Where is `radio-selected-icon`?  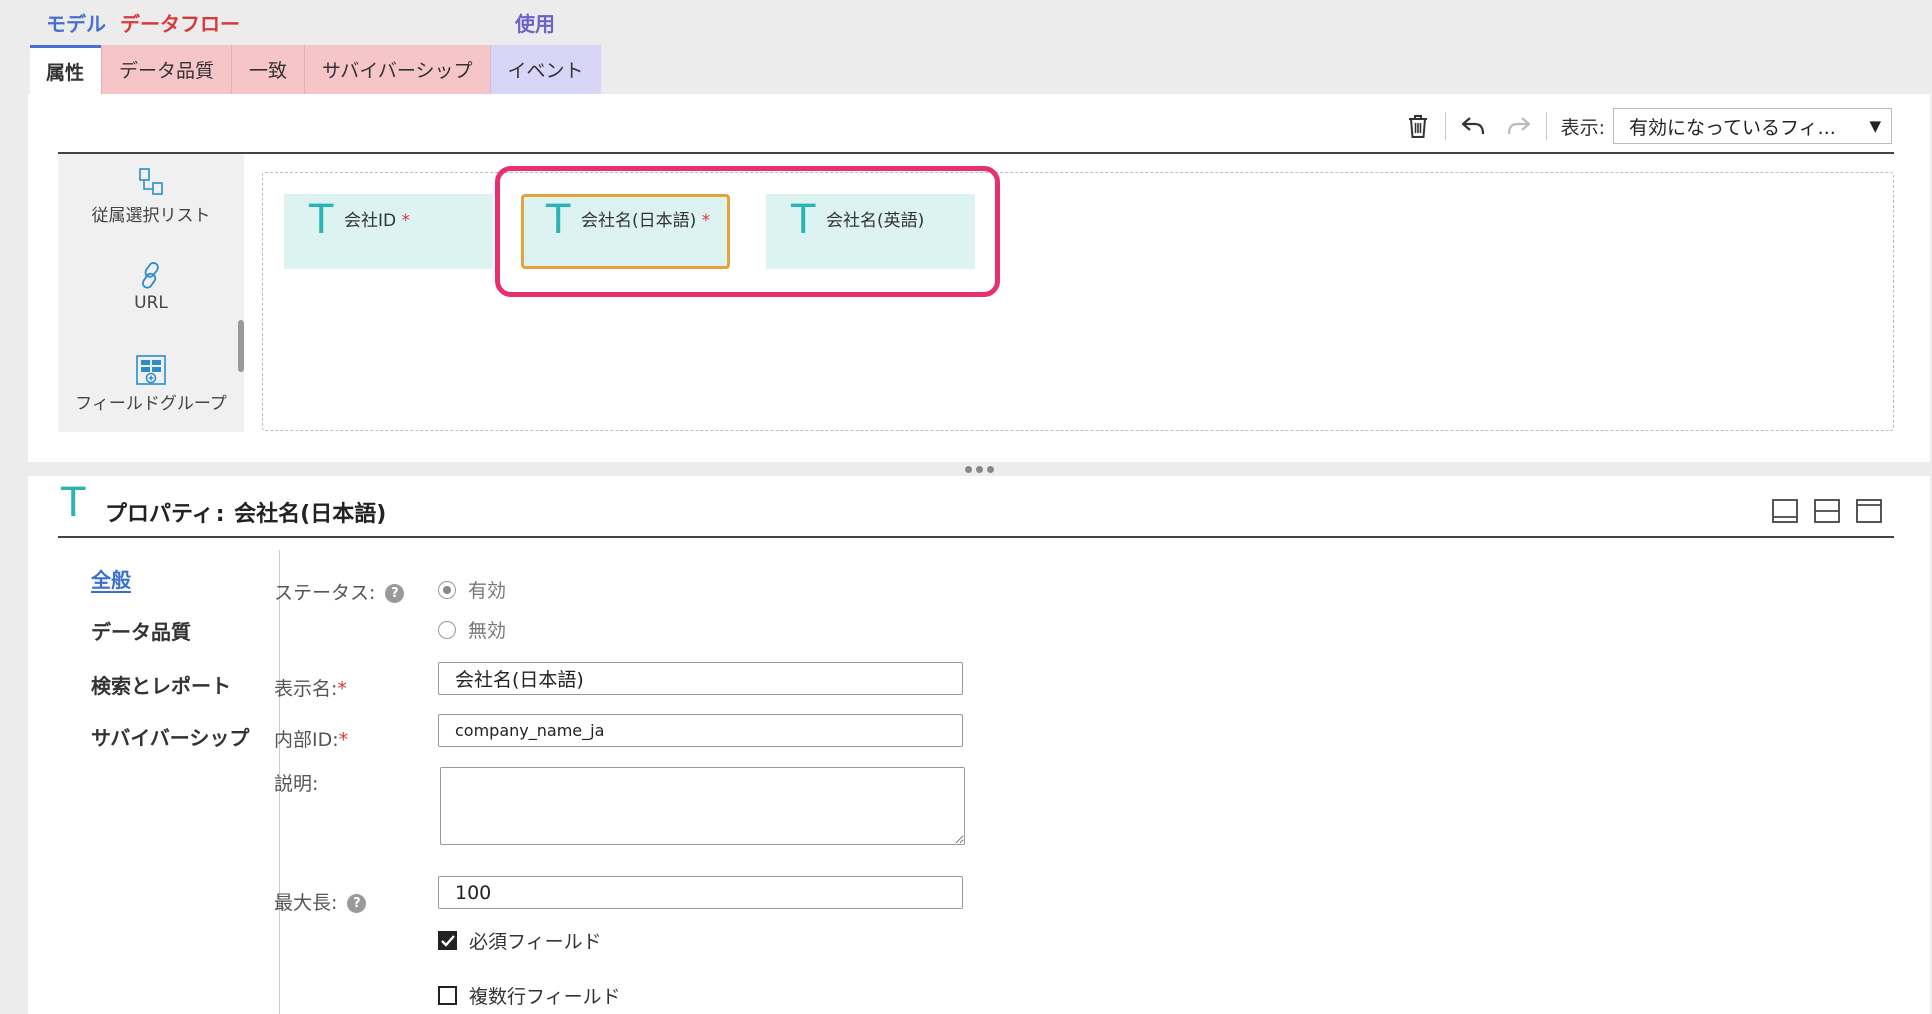 radio-selected-icon is located at coordinates (447, 589).